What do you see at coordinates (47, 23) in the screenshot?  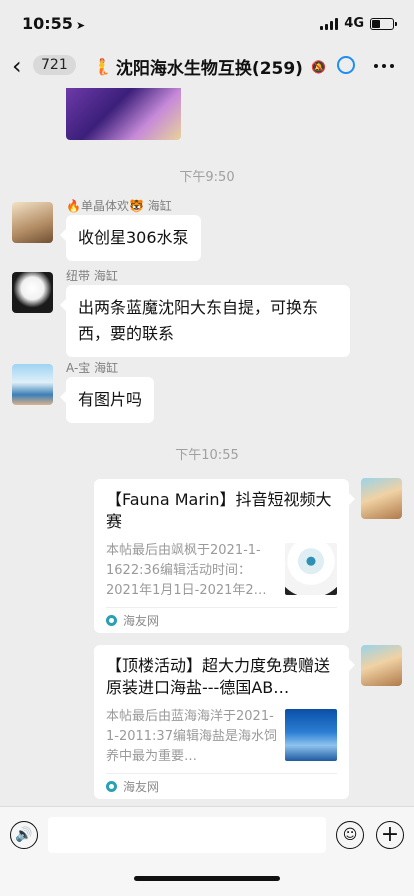 I see `clock-text: 10:55` at bounding box center [47, 23].